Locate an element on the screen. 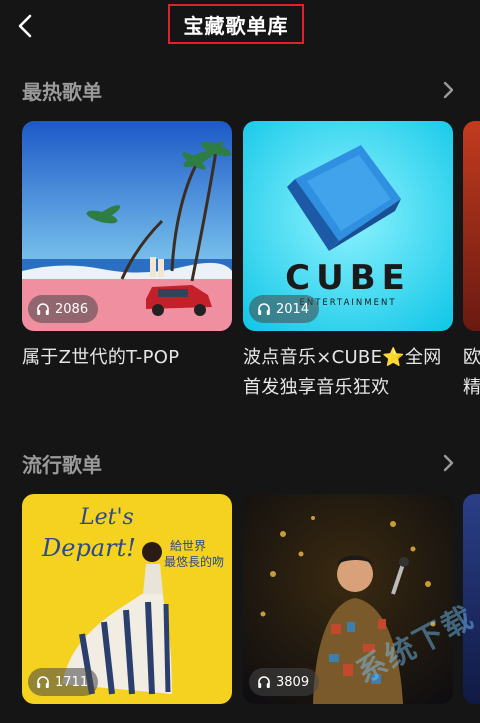  cover-text: 最悠長的吻 is located at coordinates (194, 561).